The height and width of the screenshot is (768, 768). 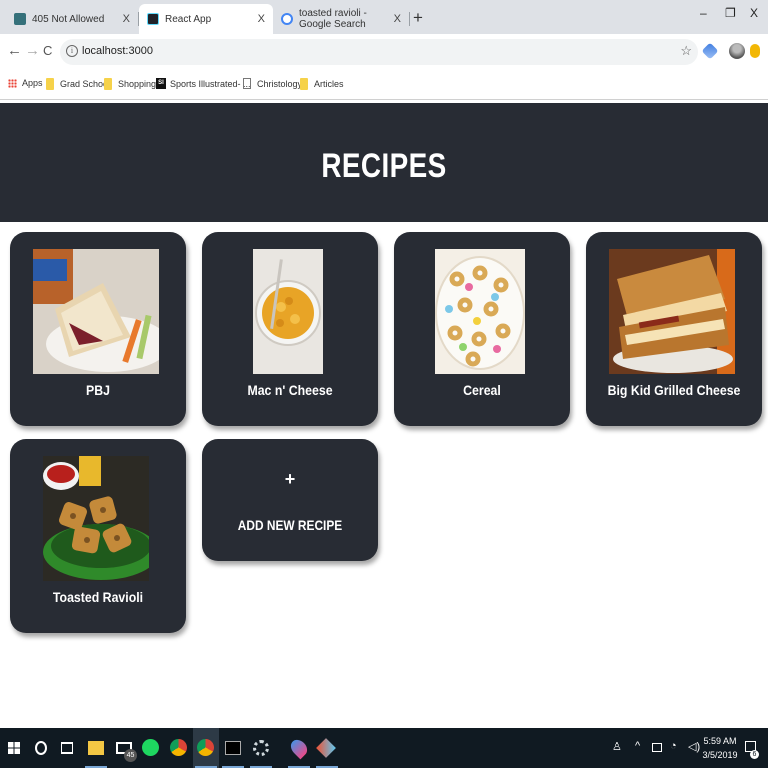 What do you see at coordinates (755, 51) in the screenshot?
I see `extension-orange-icon` at bounding box center [755, 51].